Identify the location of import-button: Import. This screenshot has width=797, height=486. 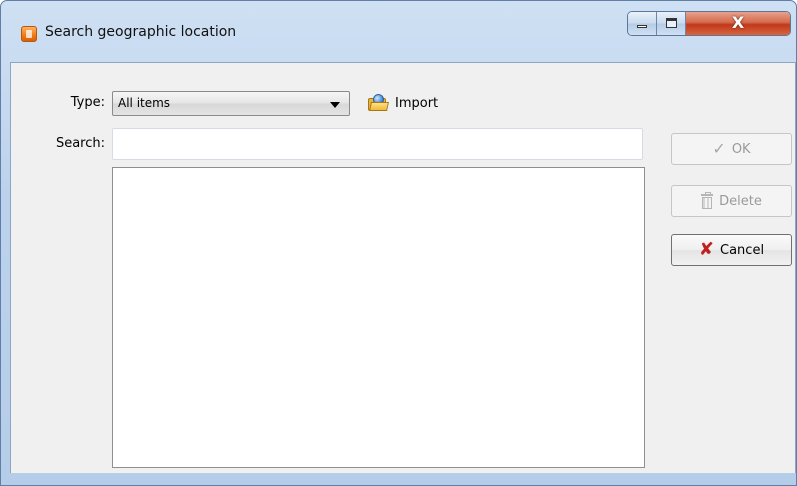
(402, 103).